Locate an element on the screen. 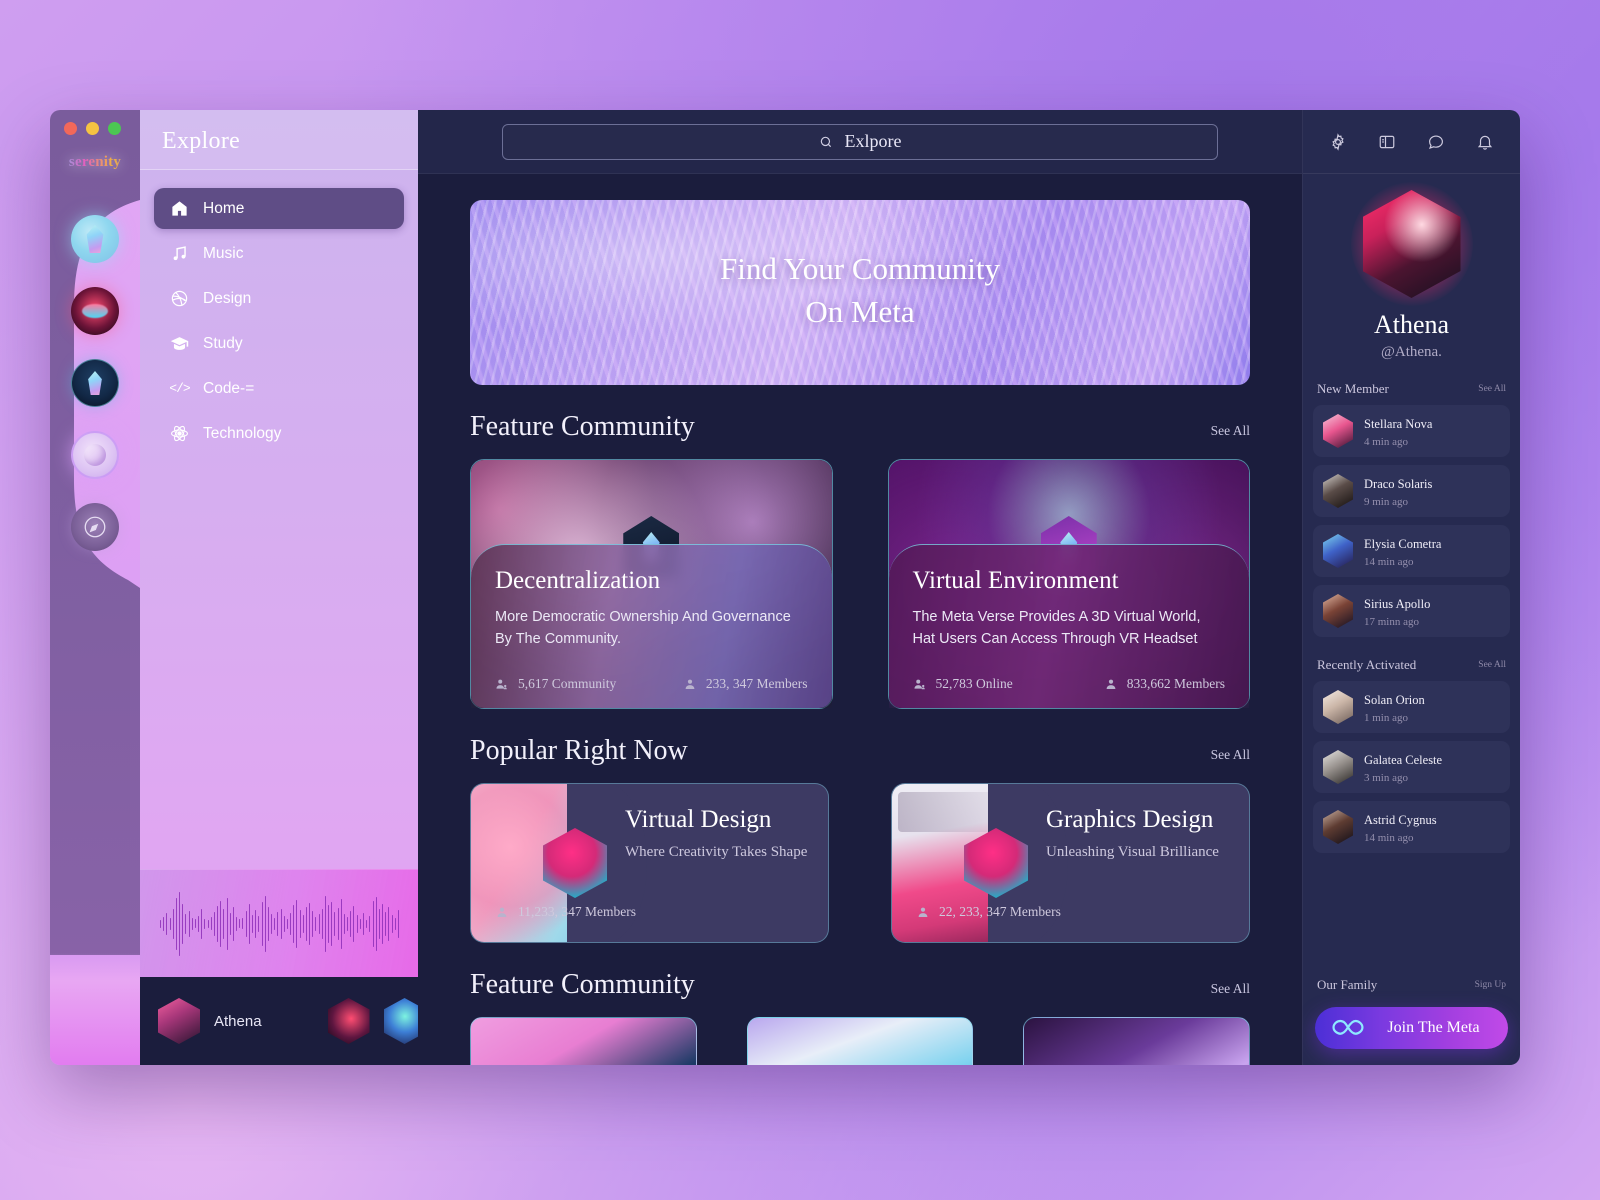 The width and height of the screenshot is (1600, 1200). gear-icon is located at coordinates (1338, 141).